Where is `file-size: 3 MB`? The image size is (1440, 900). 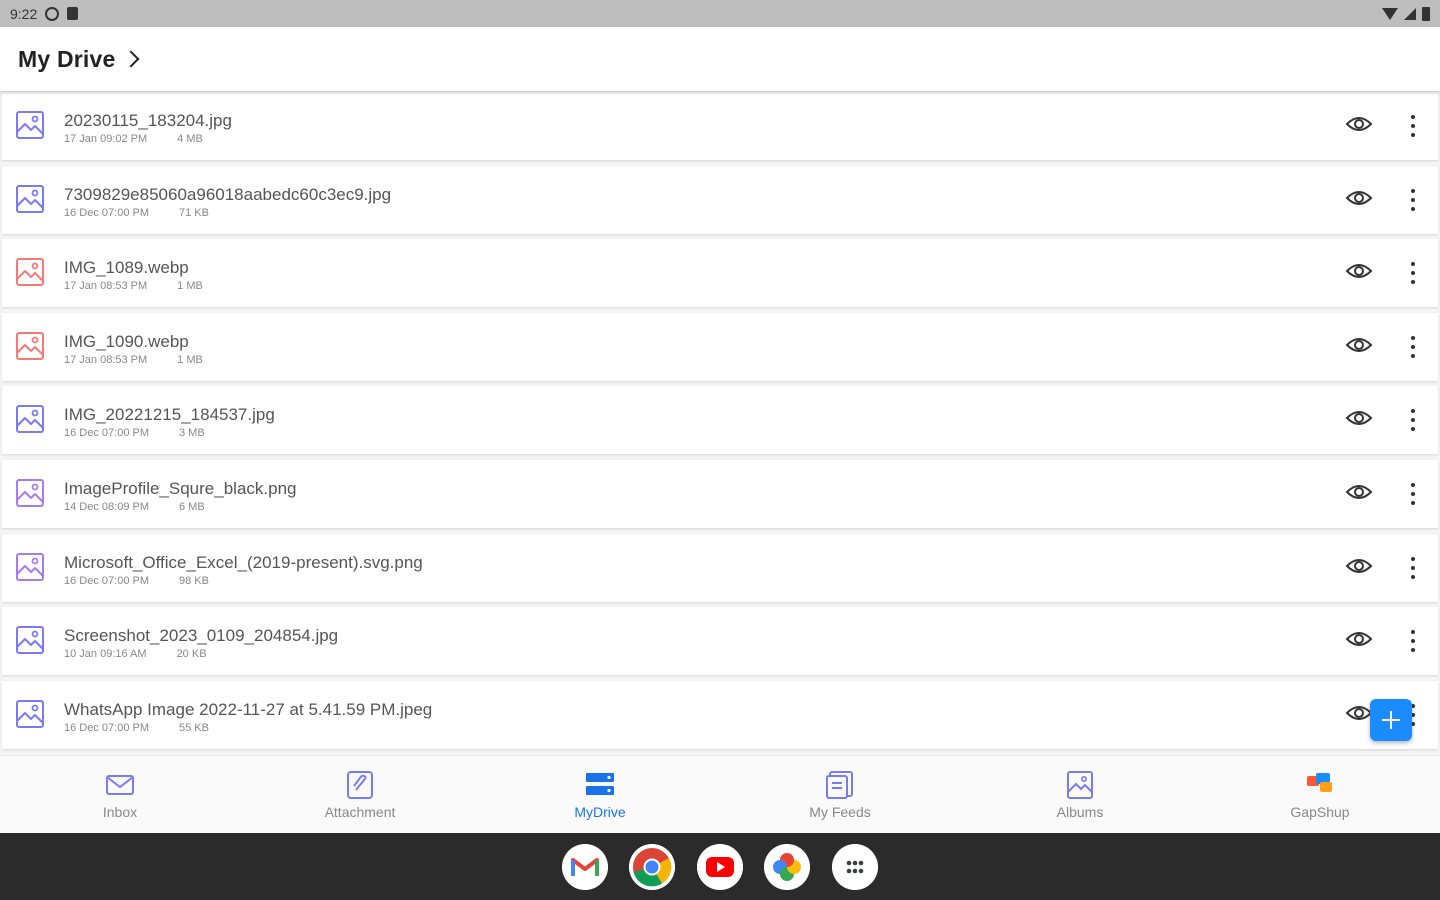
file-size: 3 MB is located at coordinates (192, 433).